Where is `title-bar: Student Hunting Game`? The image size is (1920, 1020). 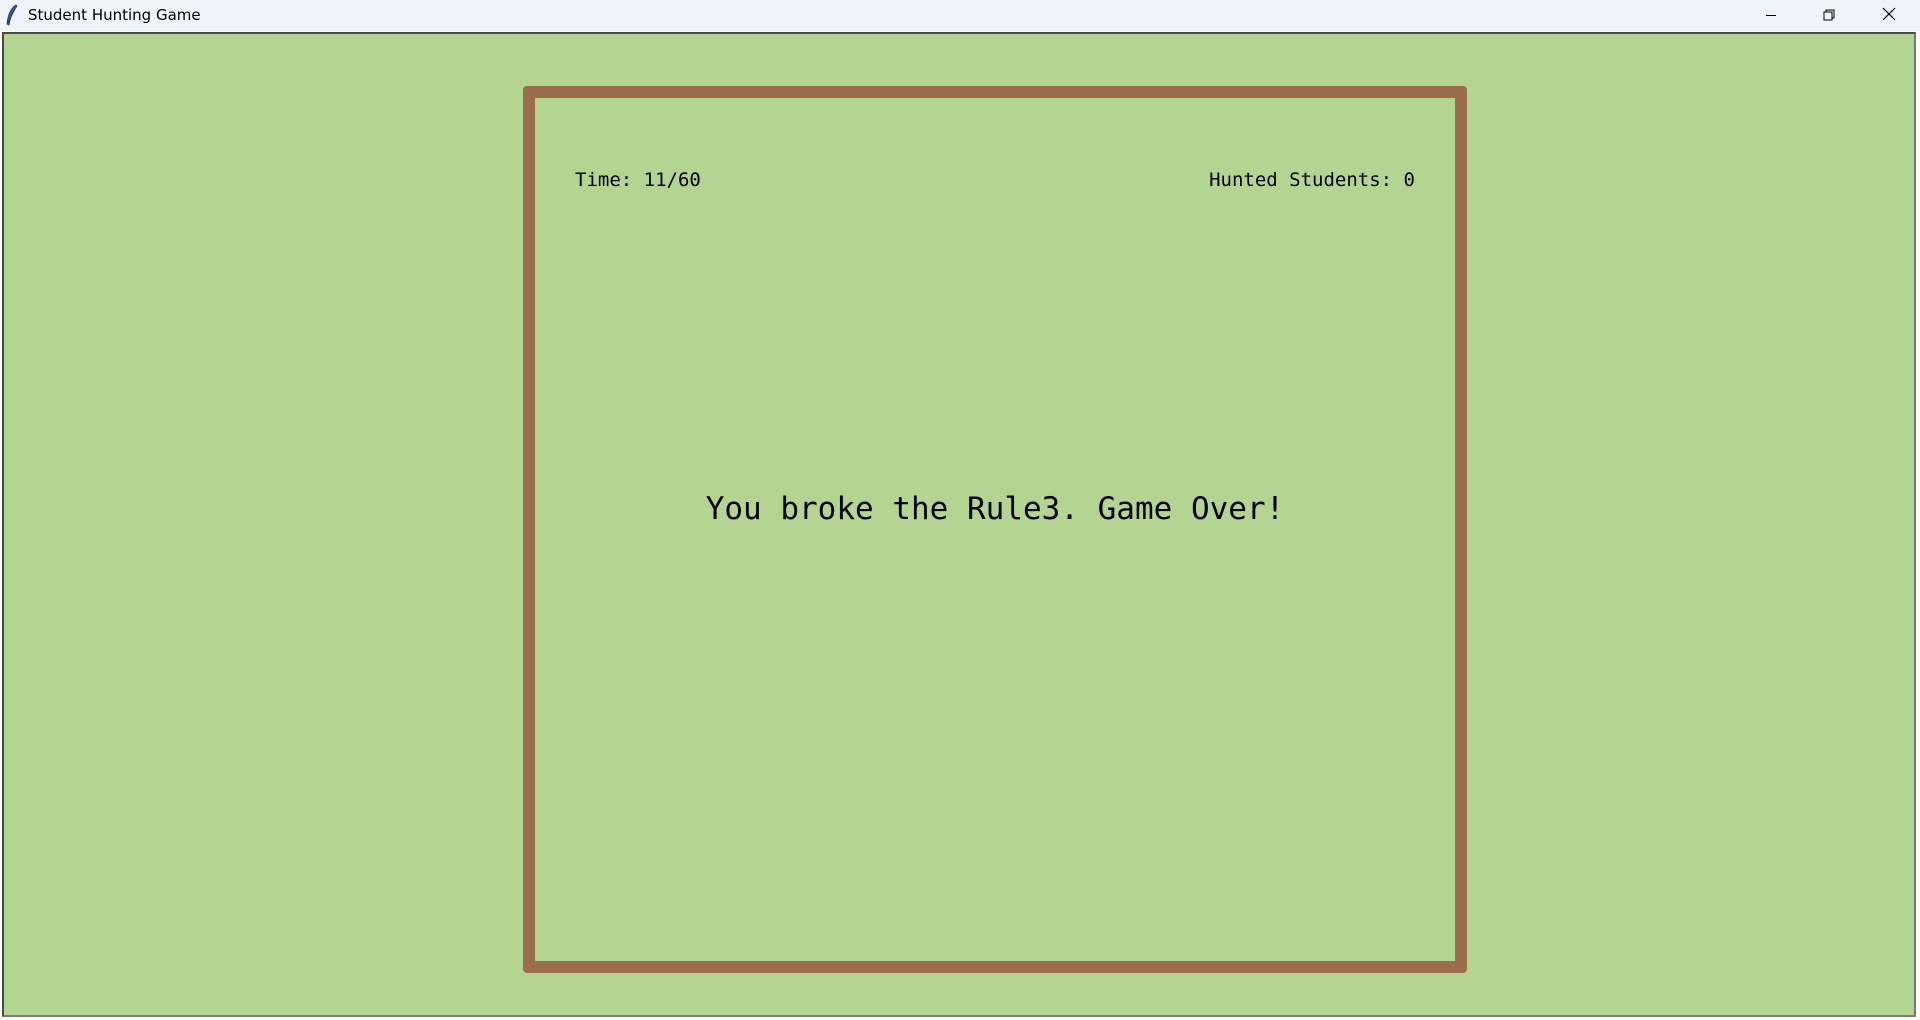
title-bar: Student Hunting Game is located at coordinates (960, 15).